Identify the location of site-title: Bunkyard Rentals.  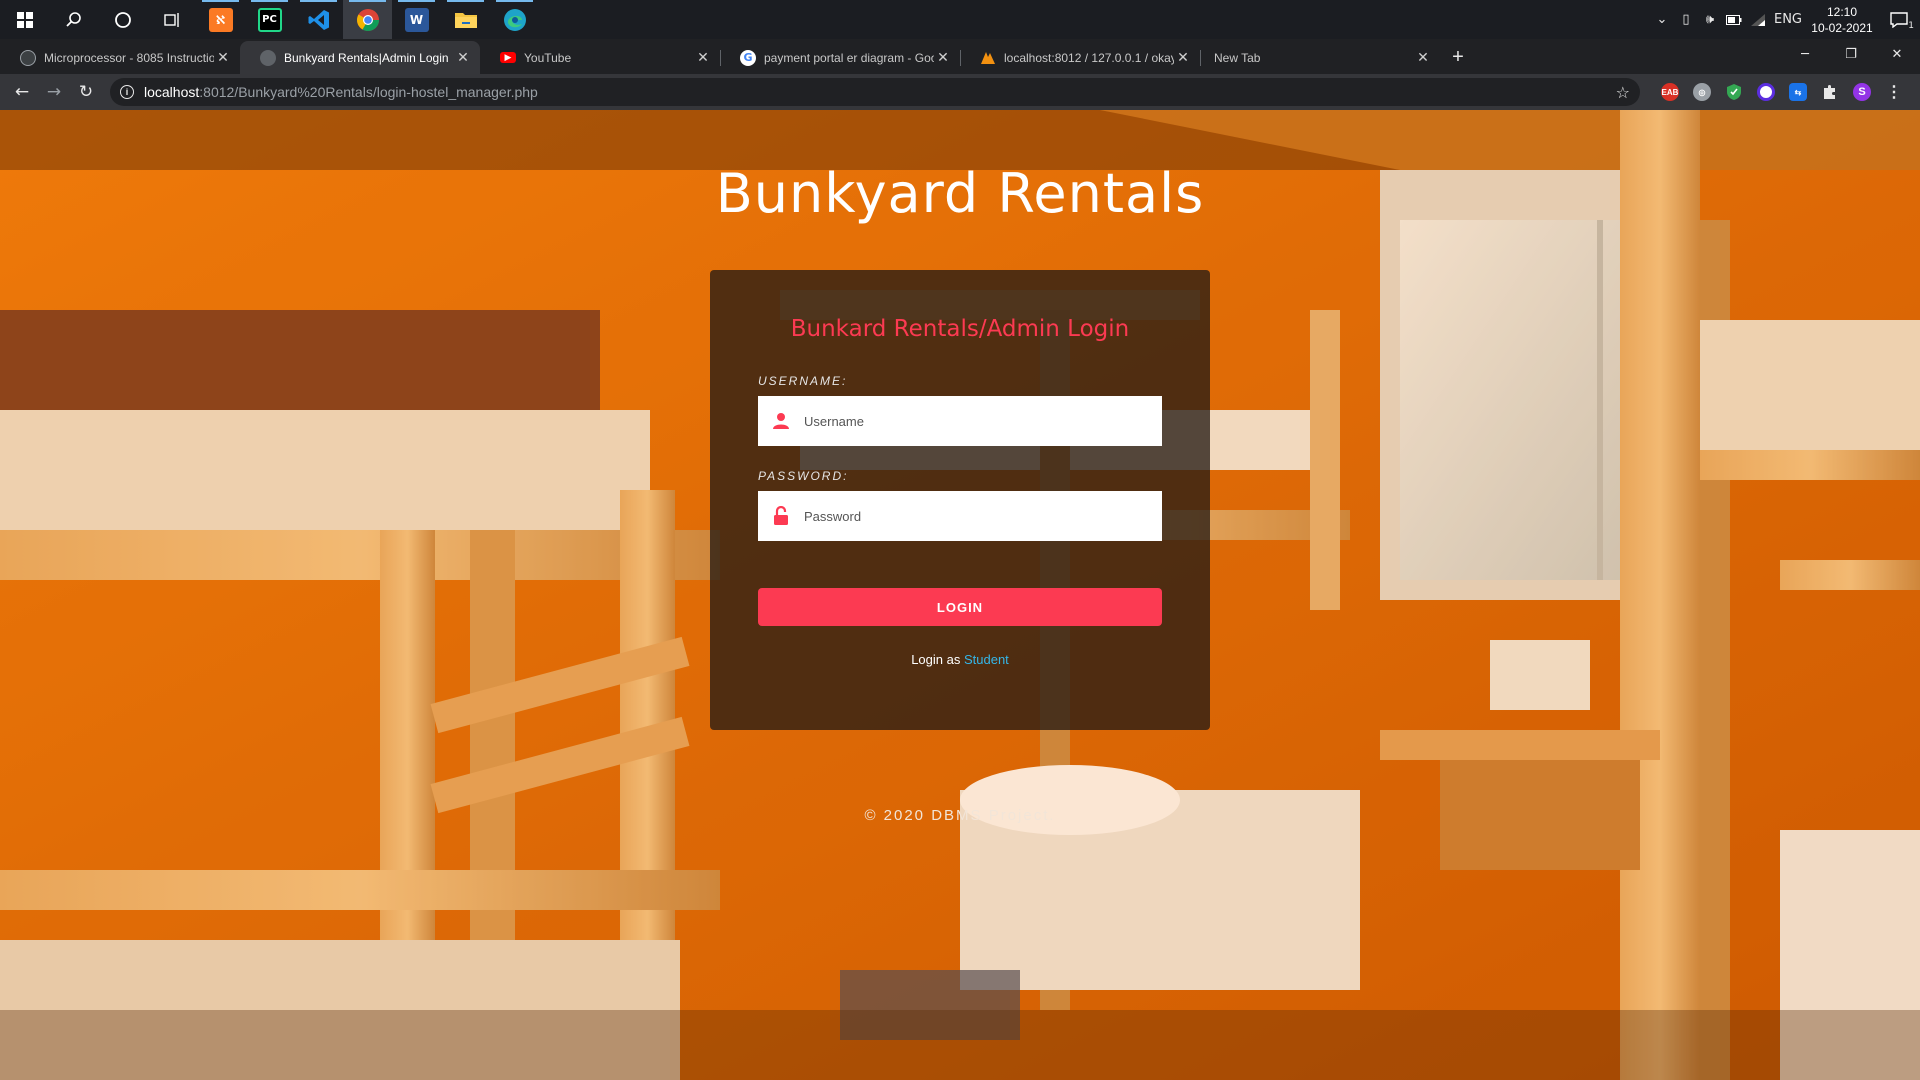
(960, 193).